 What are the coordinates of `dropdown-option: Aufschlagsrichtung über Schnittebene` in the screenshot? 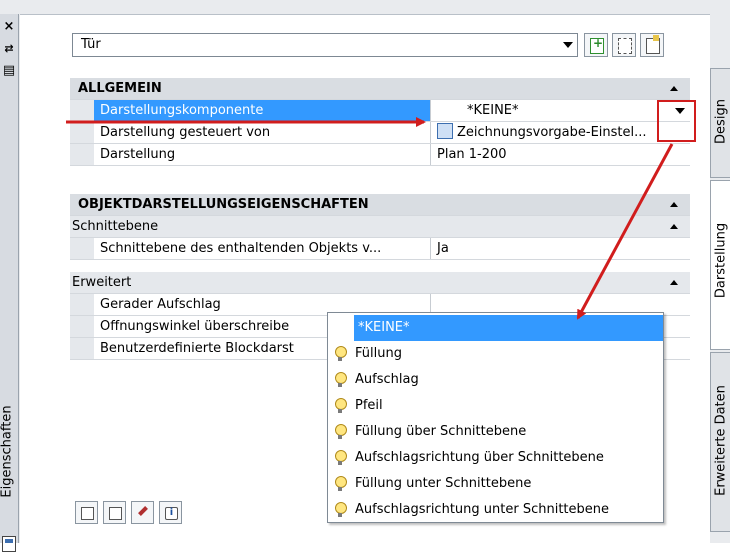 It's located at (495, 458).